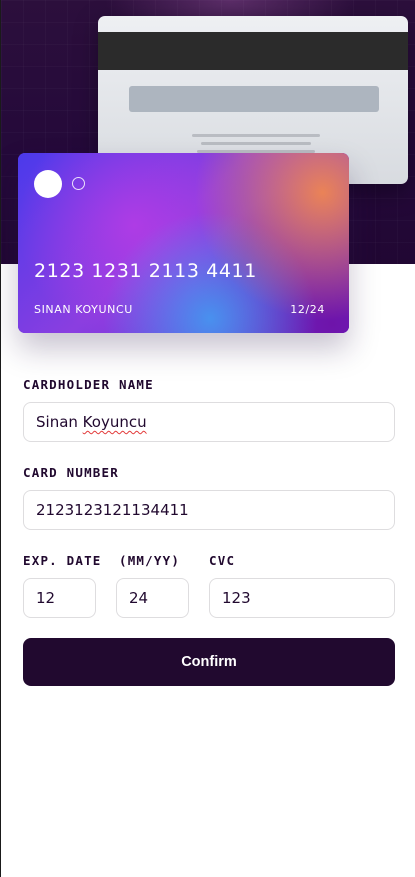  Describe the element at coordinates (83, 309) in the screenshot. I see `card-holder-display: SINAN KOYUNCU` at that location.